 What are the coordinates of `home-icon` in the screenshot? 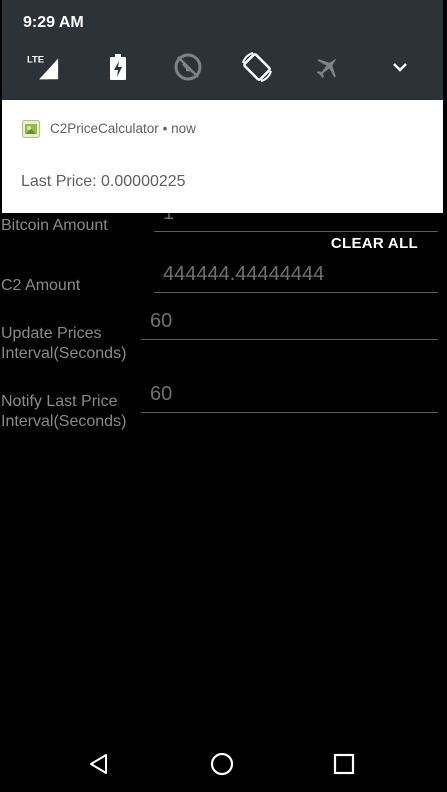 It's located at (222, 764).